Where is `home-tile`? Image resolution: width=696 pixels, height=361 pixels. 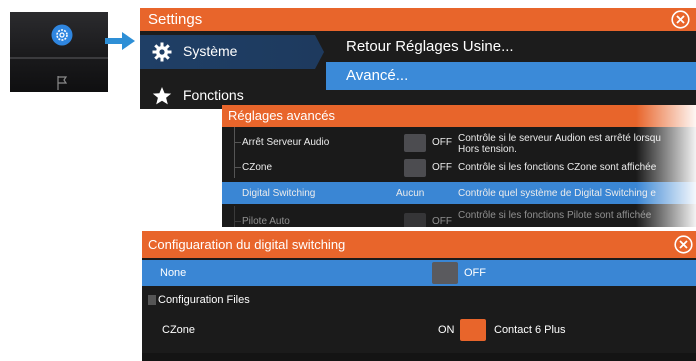 home-tile is located at coordinates (59, 52).